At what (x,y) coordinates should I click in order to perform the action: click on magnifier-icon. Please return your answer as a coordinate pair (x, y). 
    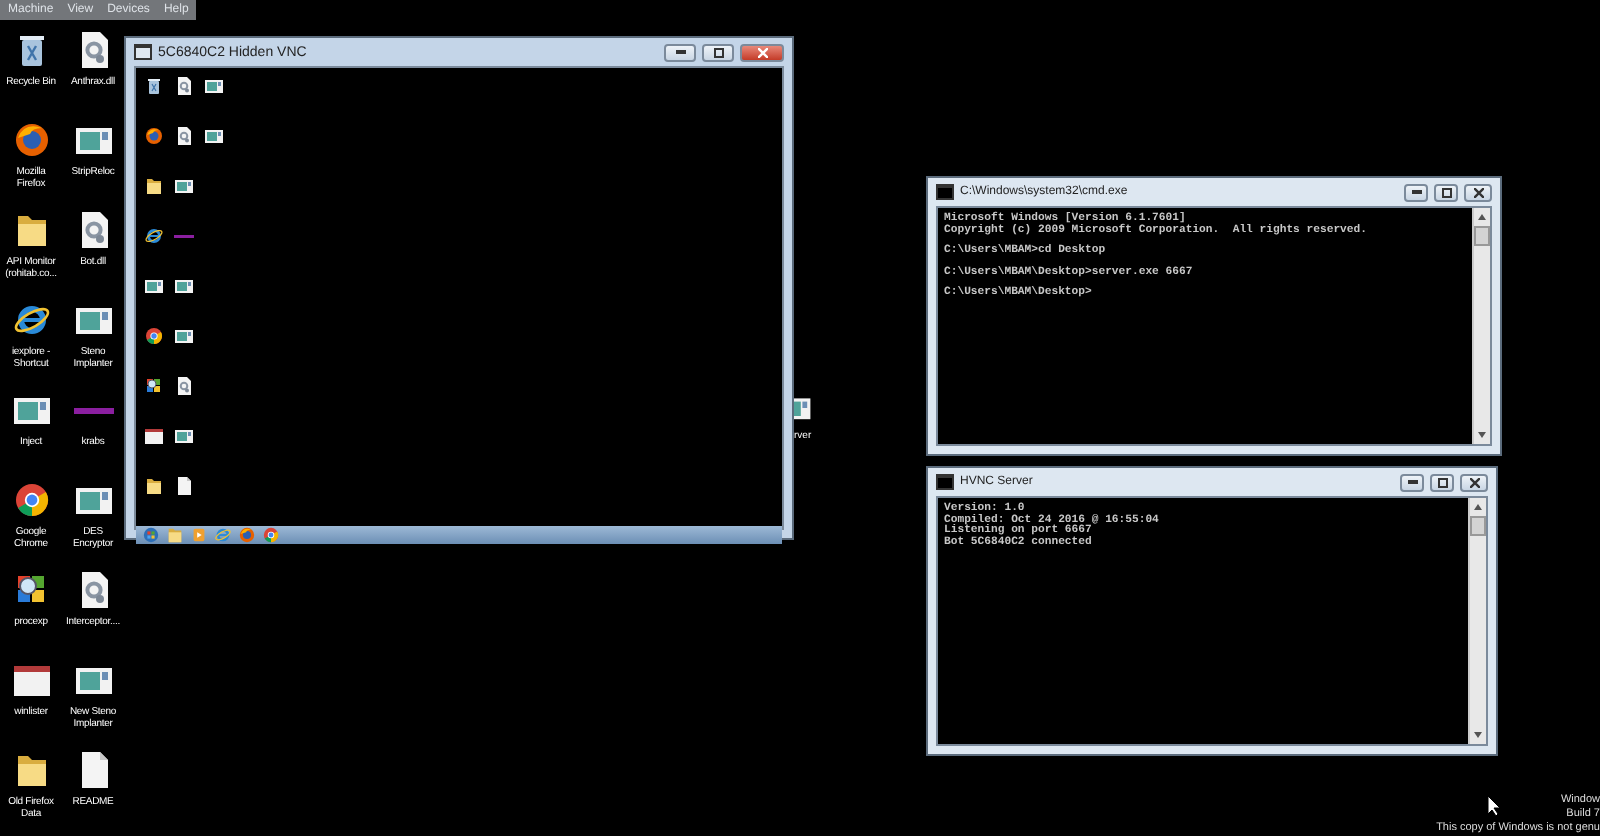
    Looking at the image, I should click on (154, 386).